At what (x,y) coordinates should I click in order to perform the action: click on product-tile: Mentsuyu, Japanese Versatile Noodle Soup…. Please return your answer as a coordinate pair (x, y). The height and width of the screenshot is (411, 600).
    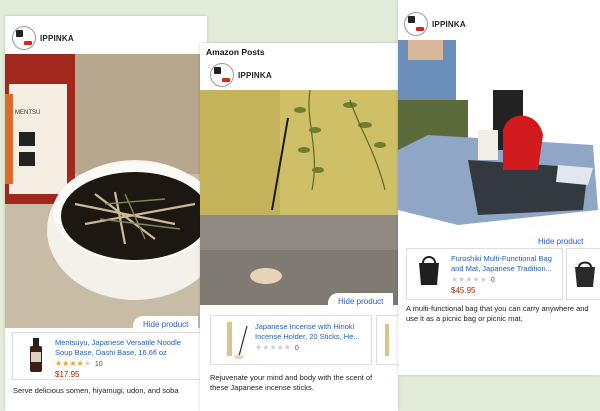
    Looking at the image, I should click on (107, 356).